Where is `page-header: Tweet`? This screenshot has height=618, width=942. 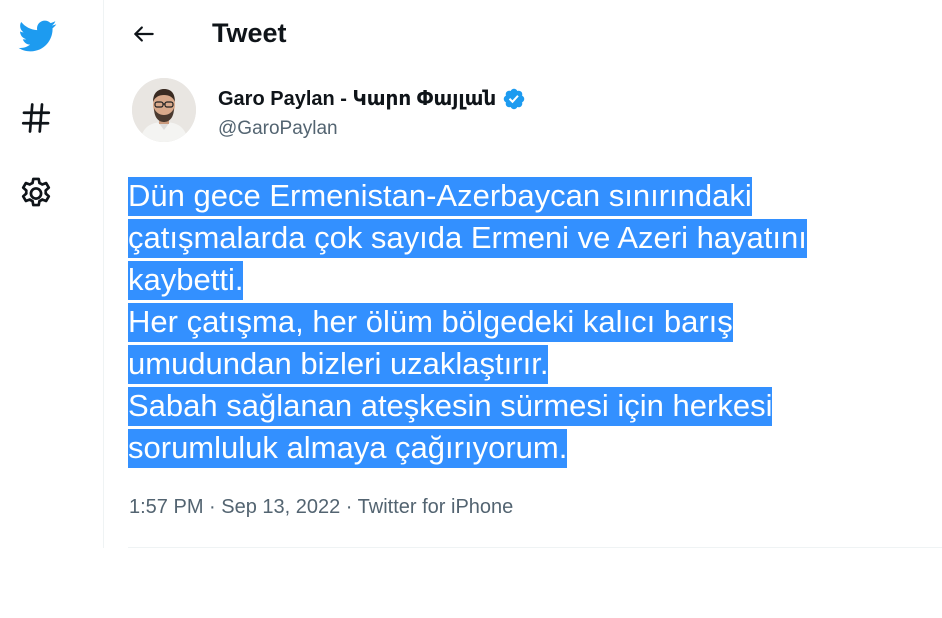 page-header: Tweet is located at coordinates (523, 35).